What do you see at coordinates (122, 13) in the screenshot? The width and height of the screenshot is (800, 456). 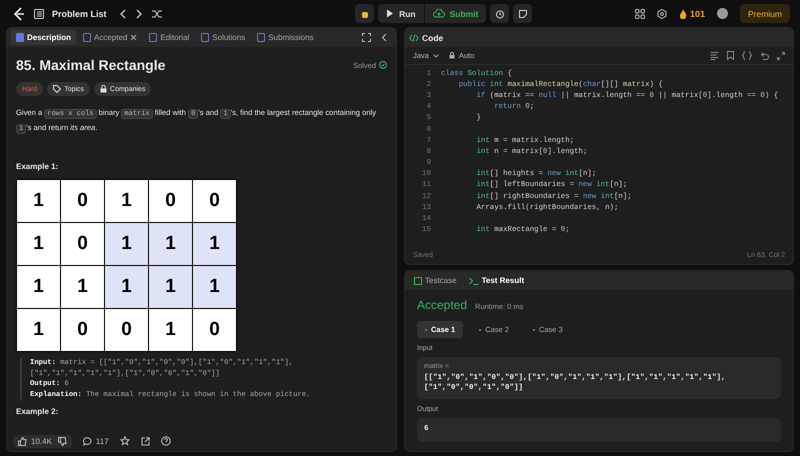 I see `previous-icon` at bounding box center [122, 13].